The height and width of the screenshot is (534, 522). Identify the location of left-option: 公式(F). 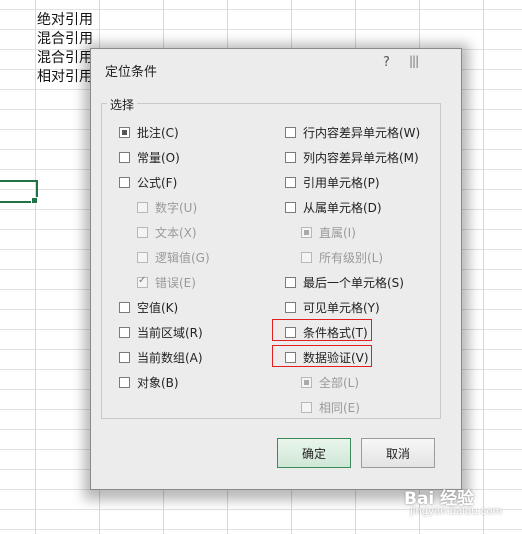
(148, 182).